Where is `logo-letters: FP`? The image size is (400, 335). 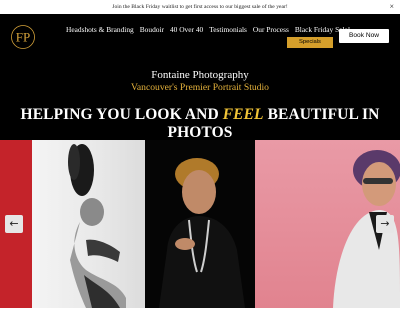 logo-letters: FP is located at coordinates (23, 37).